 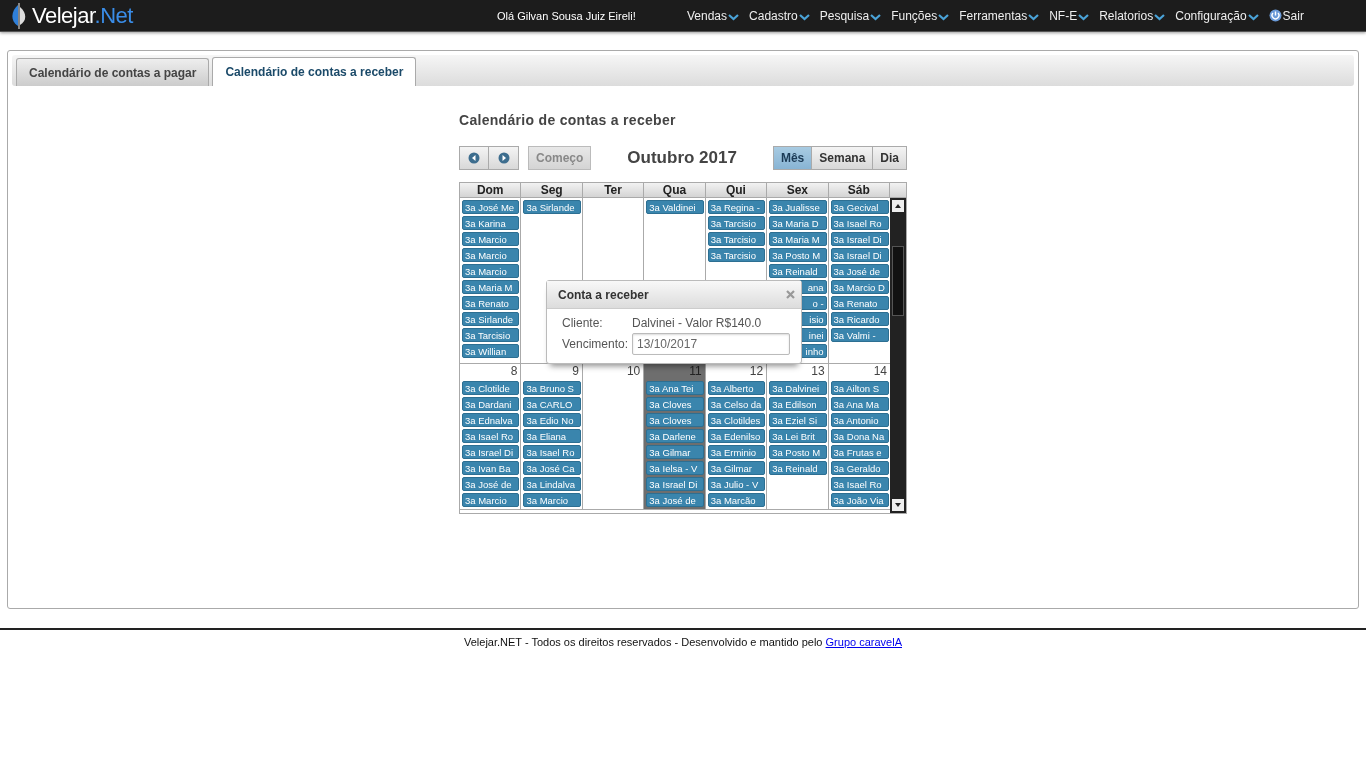 I want to click on next-button, so click(x=504, y=158).